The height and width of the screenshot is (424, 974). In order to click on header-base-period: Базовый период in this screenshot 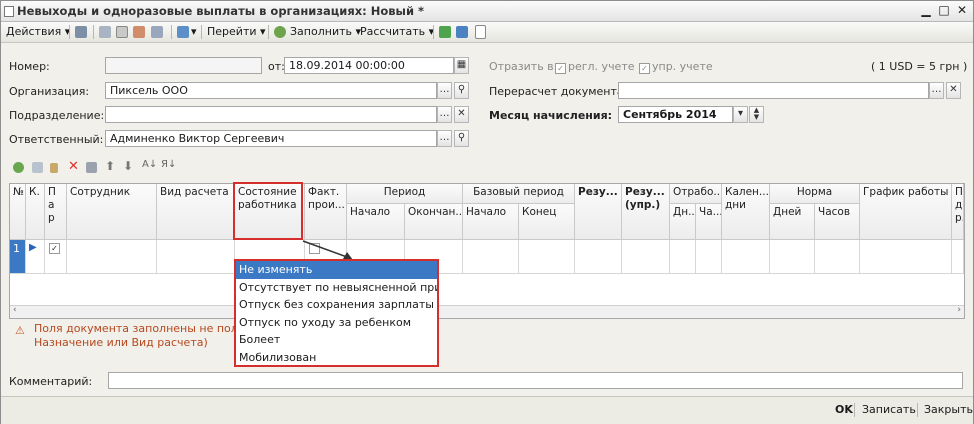, I will do `click(519, 194)`.